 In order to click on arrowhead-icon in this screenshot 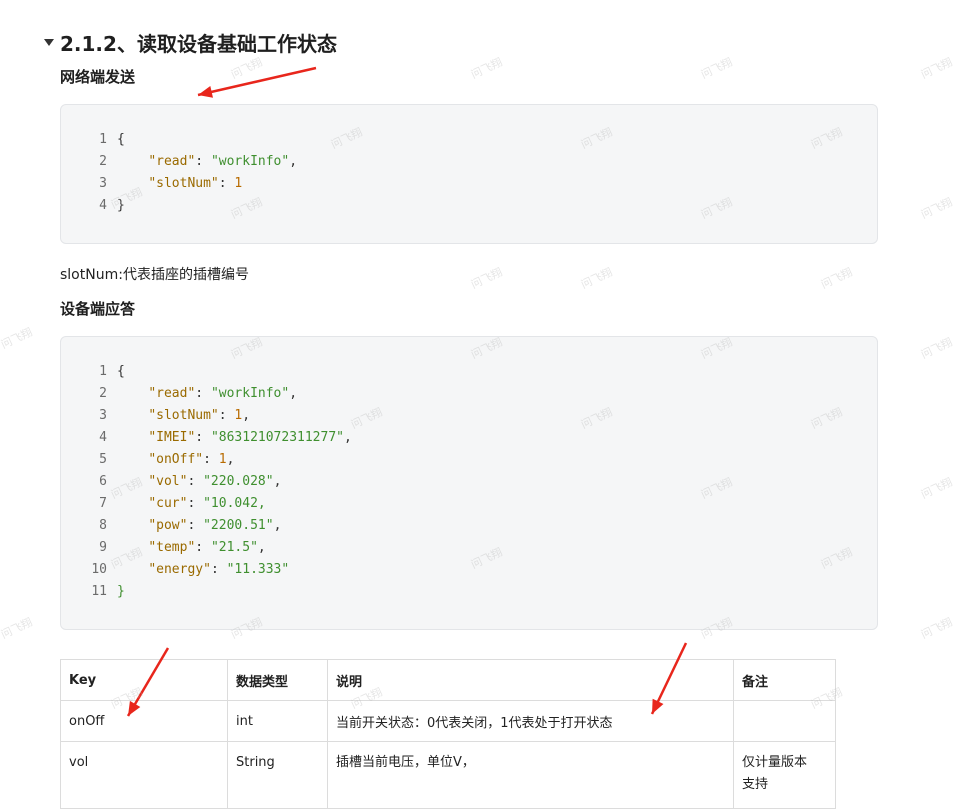, I will do `click(205, 92)`.